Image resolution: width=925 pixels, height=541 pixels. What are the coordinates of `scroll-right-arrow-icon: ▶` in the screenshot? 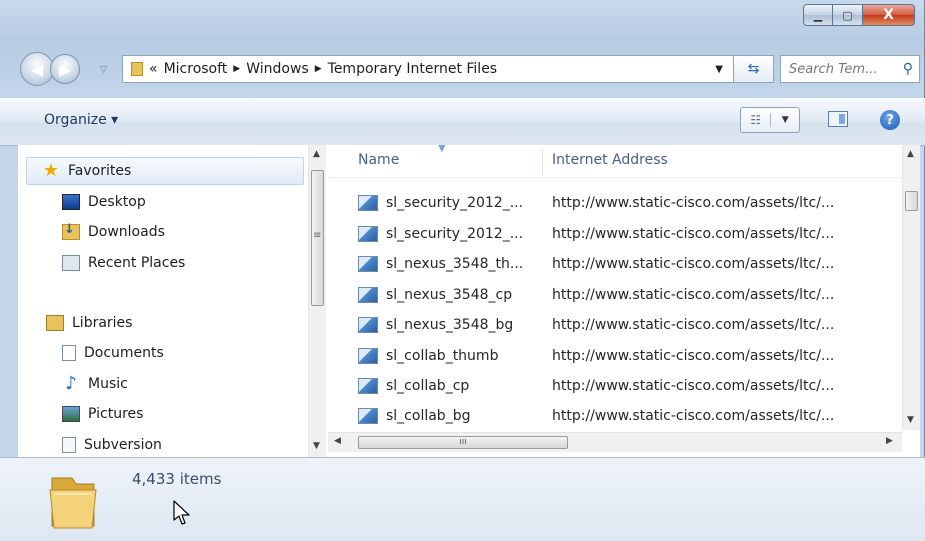 It's located at (889, 441).